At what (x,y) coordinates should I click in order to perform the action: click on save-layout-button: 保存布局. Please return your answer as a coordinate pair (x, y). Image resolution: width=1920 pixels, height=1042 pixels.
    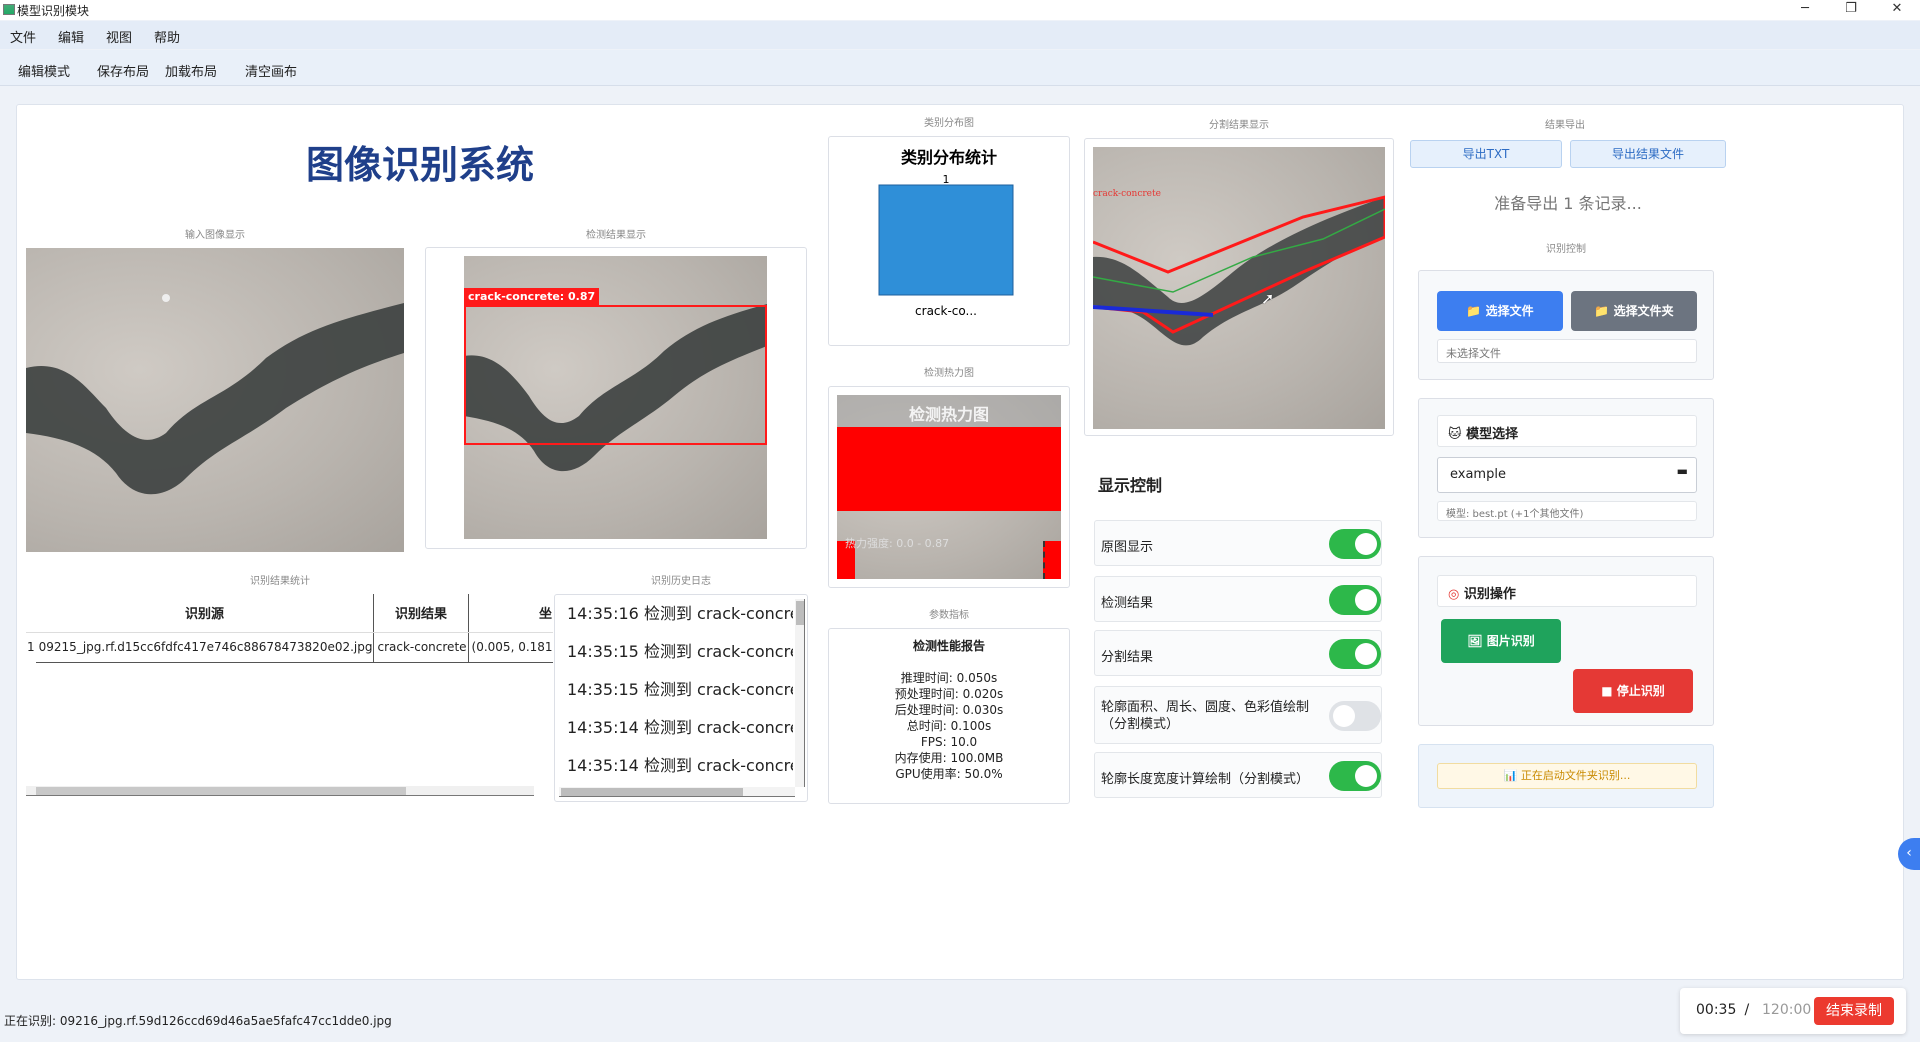
    Looking at the image, I should click on (123, 70).